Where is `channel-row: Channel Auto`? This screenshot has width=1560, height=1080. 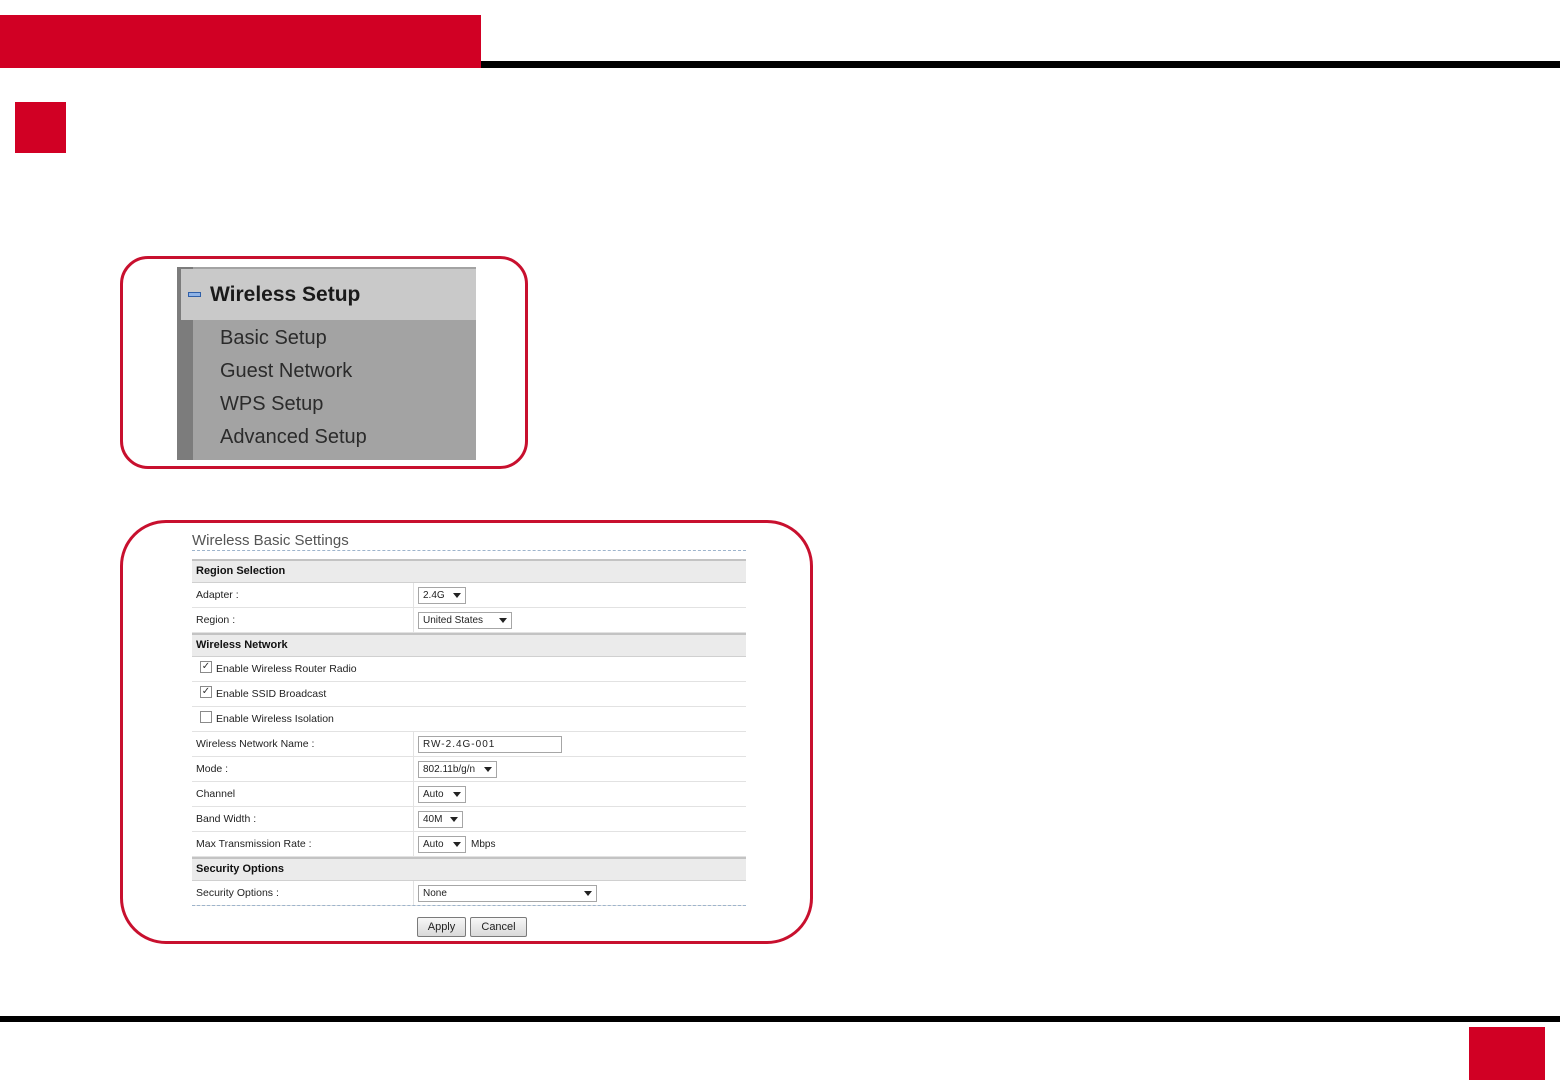
channel-row: Channel Auto is located at coordinates (469, 794).